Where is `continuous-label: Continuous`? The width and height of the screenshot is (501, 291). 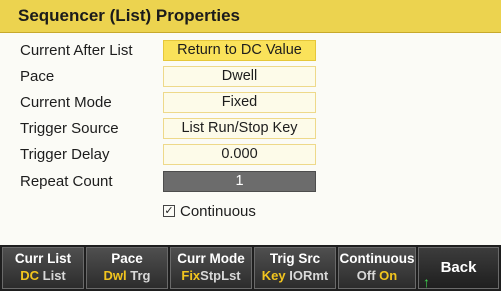 continuous-label: Continuous is located at coordinates (218, 211).